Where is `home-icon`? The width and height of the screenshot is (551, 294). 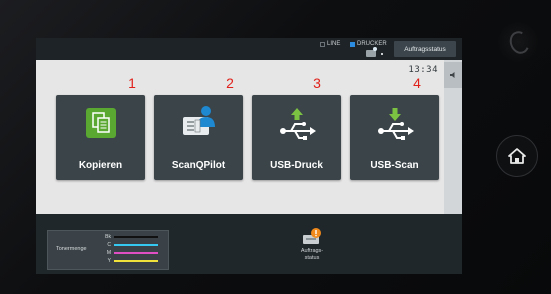
home-icon is located at coordinates (517, 156).